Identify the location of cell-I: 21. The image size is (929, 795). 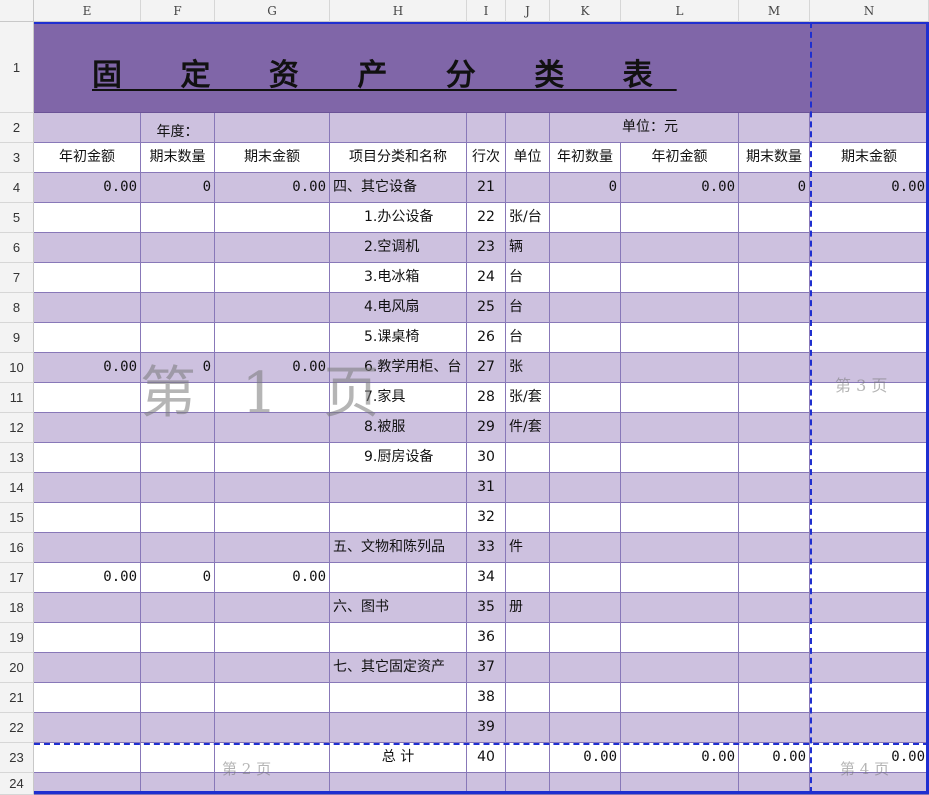
(486, 188).